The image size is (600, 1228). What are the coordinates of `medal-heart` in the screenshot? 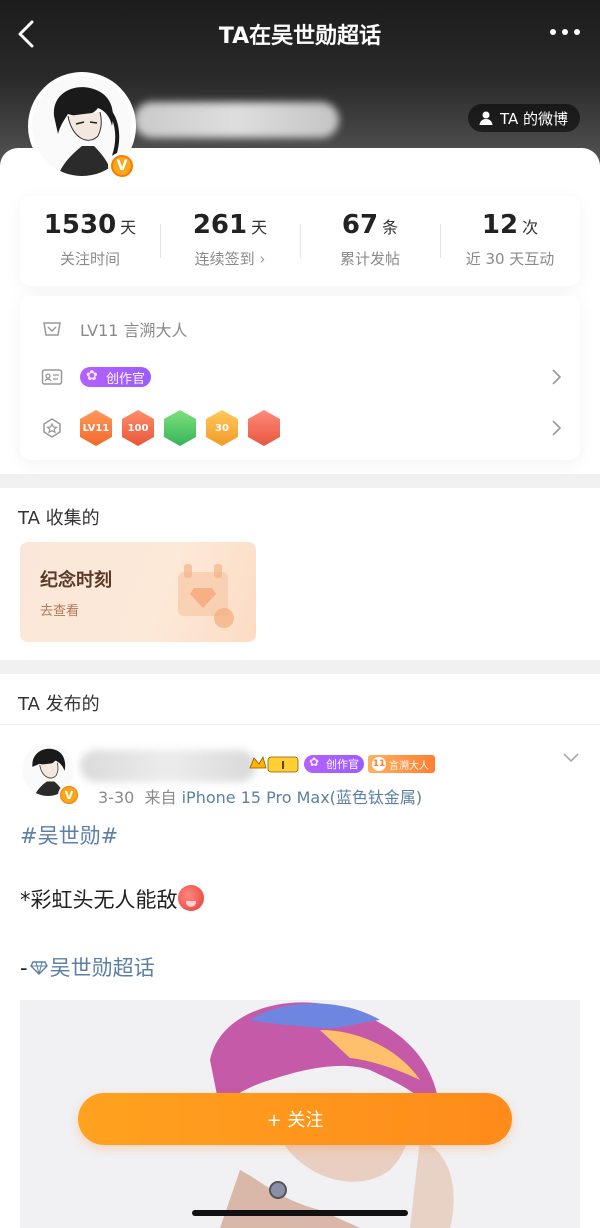 It's located at (264, 428).